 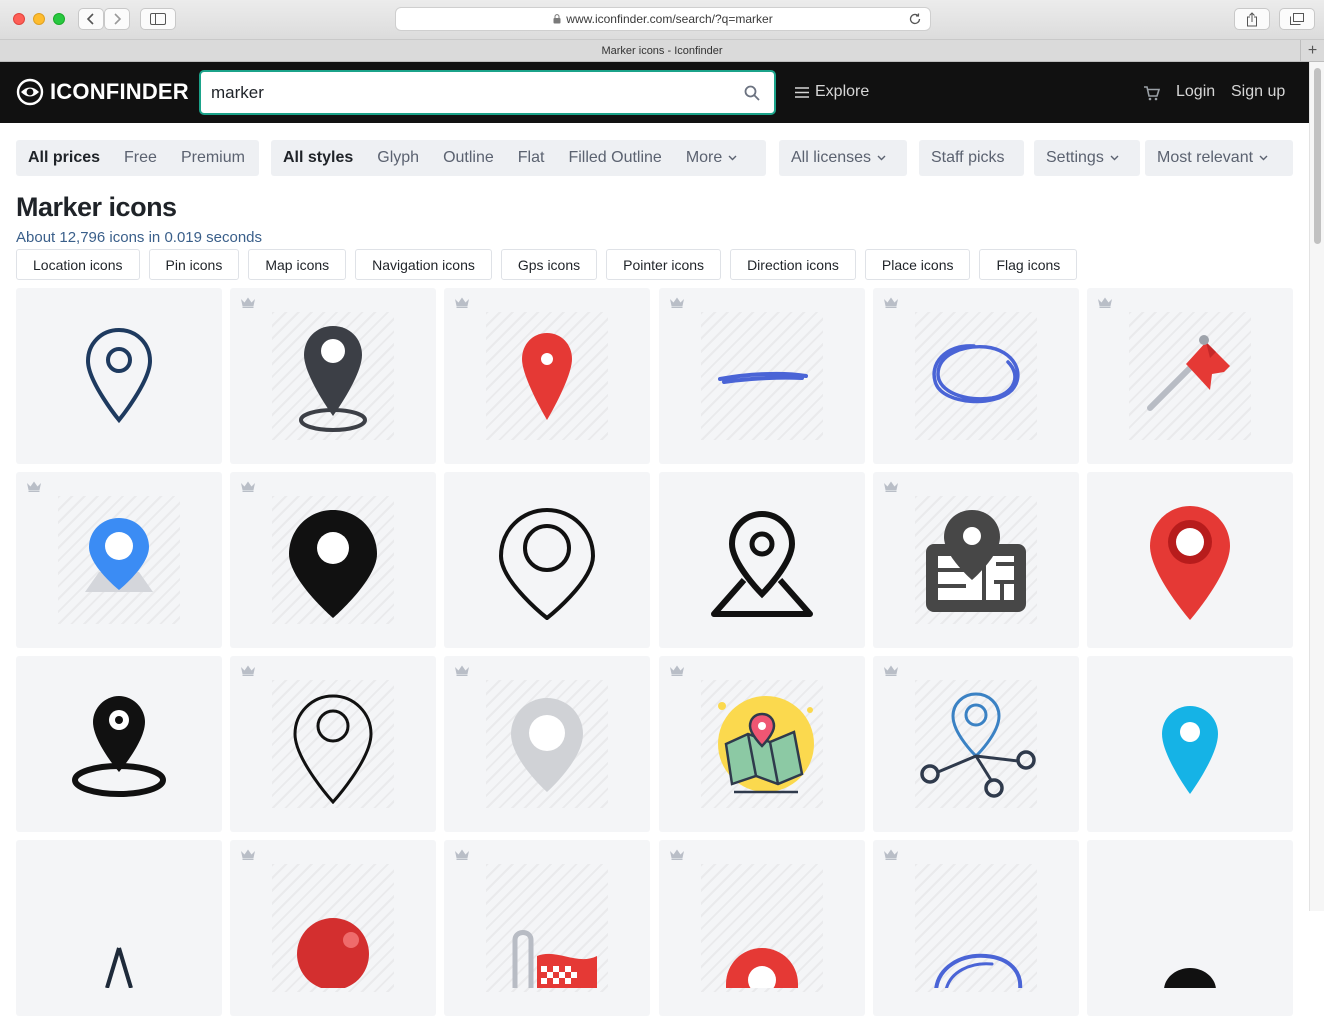 What do you see at coordinates (333, 564) in the screenshot?
I see `black-pin-icon` at bounding box center [333, 564].